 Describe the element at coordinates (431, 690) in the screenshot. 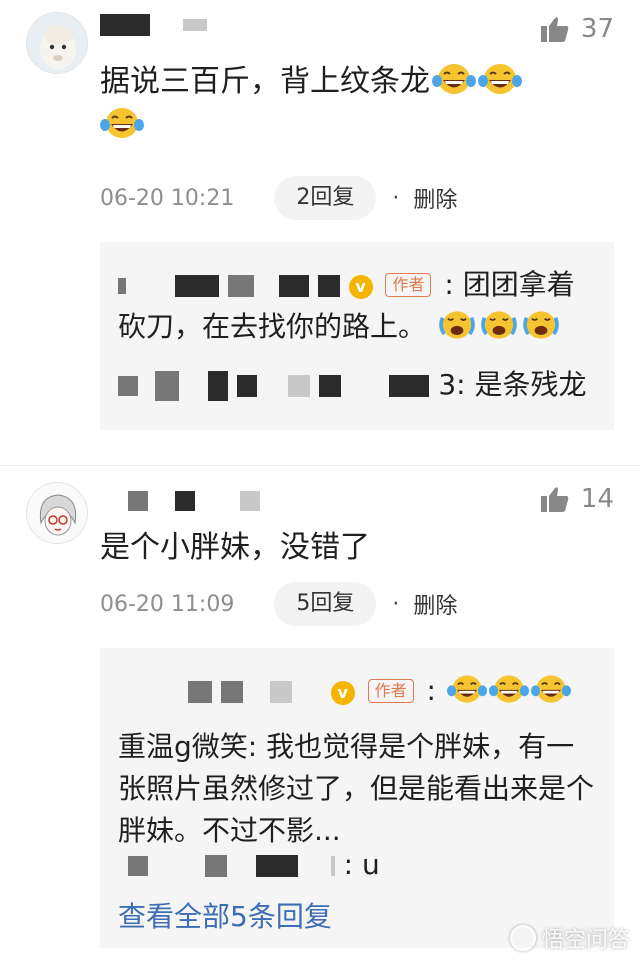

I see `reply-text: :` at that location.